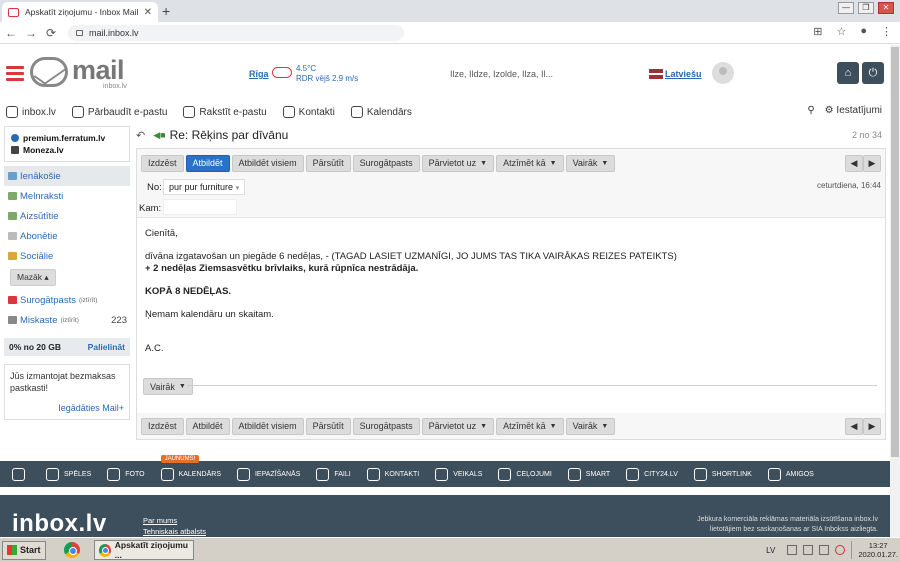  I want to click on forward-button-bottom: Pārsūtīt, so click(328, 426).